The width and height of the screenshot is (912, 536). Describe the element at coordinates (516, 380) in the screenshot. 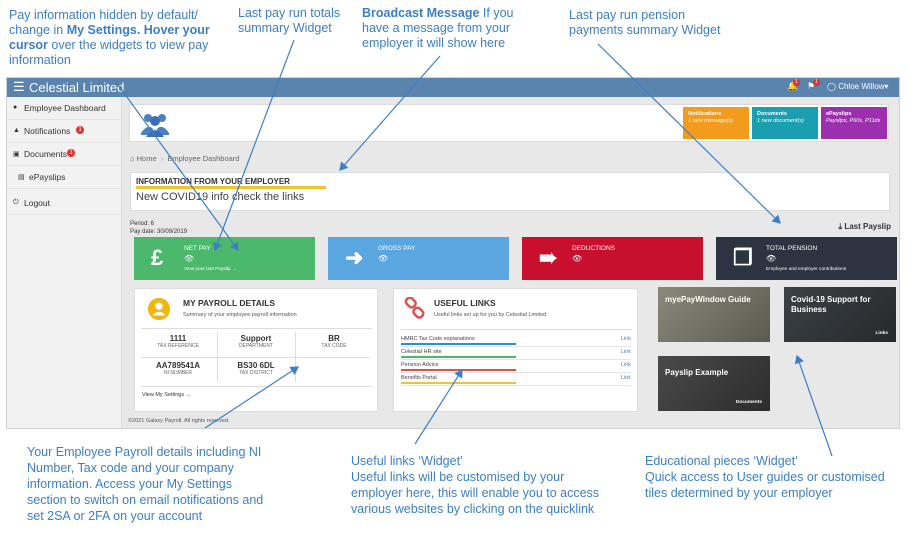

I see `useful-link-row: Benefits Portal Link` at that location.